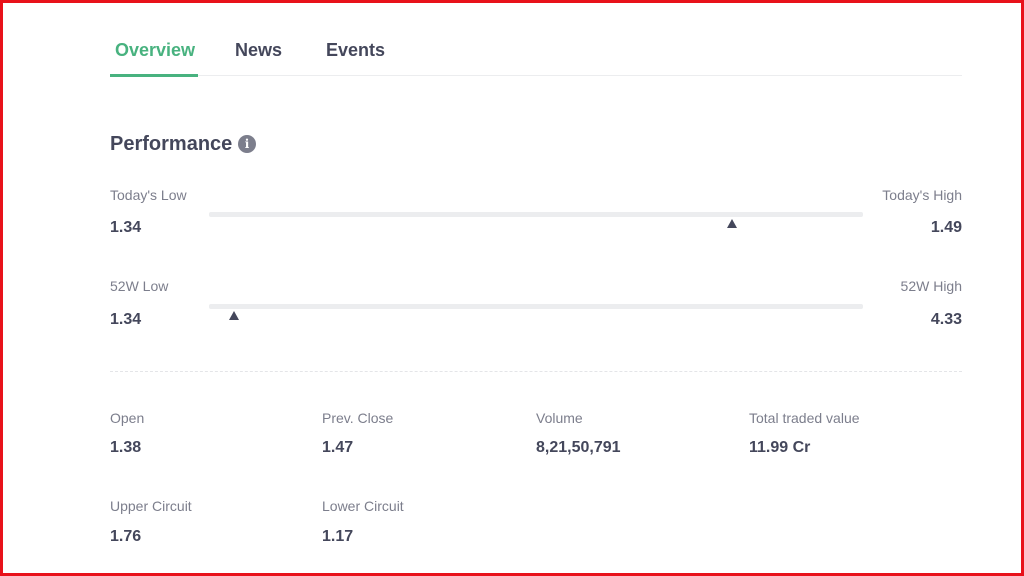  What do you see at coordinates (804, 418) in the screenshot?
I see `total-traded-value-label: Total traded value` at bounding box center [804, 418].